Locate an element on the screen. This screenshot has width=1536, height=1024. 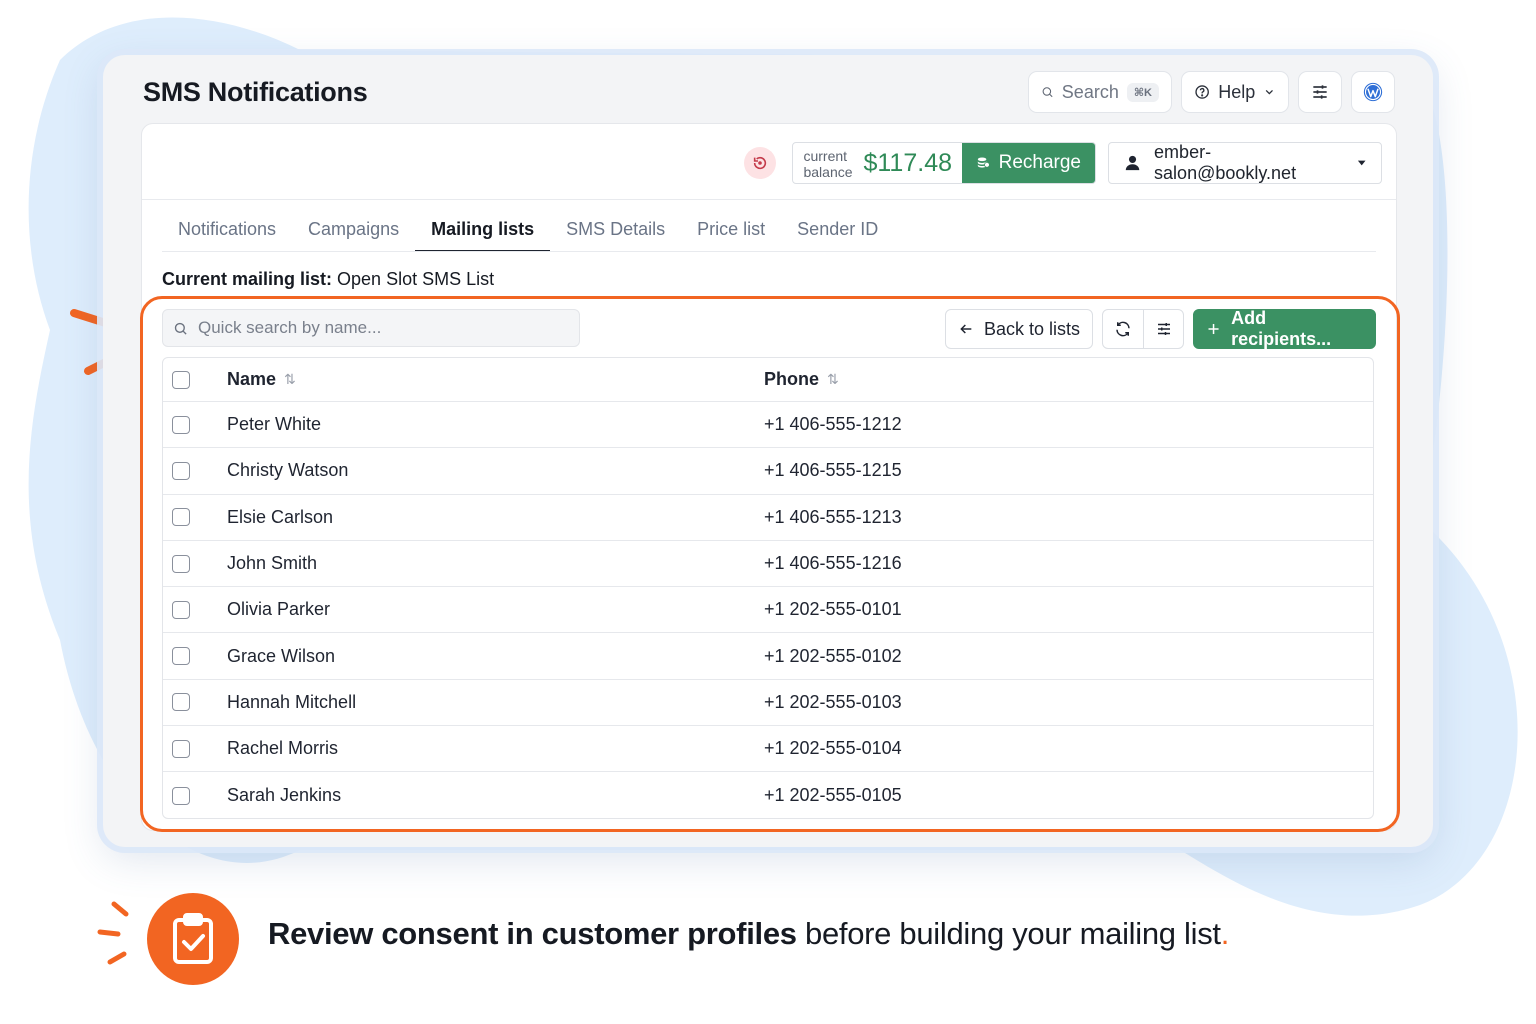
balance-label-line1: current is located at coordinates (825, 156).